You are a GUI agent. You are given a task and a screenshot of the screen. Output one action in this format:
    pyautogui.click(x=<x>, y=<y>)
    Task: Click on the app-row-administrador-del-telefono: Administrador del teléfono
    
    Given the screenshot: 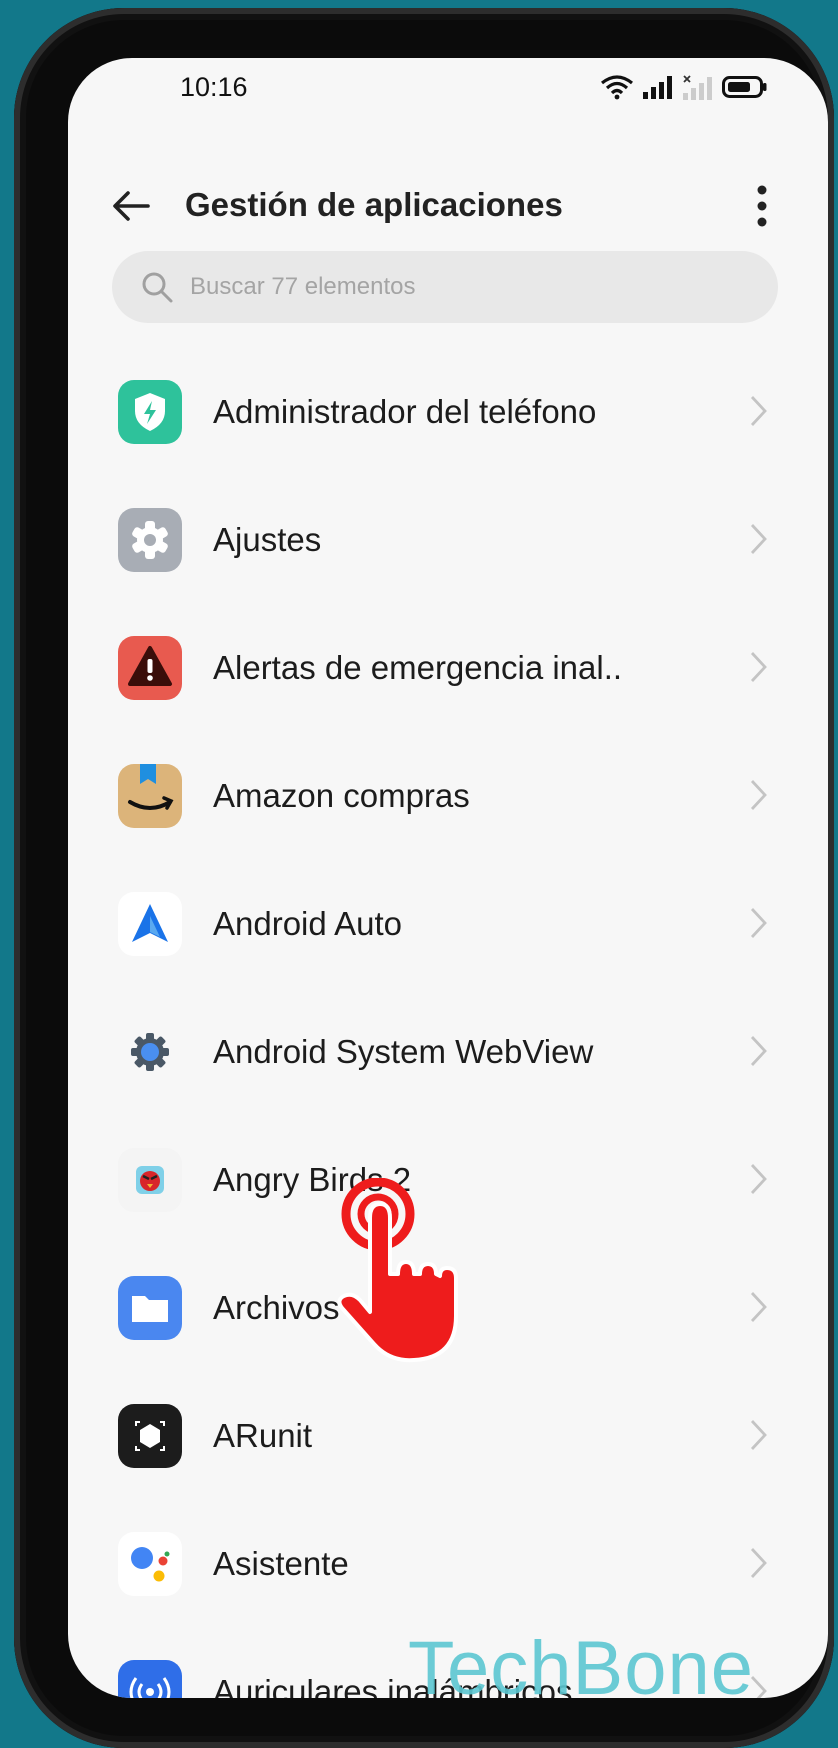 What is the action you would take?
    pyautogui.click(x=448, y=412)
    